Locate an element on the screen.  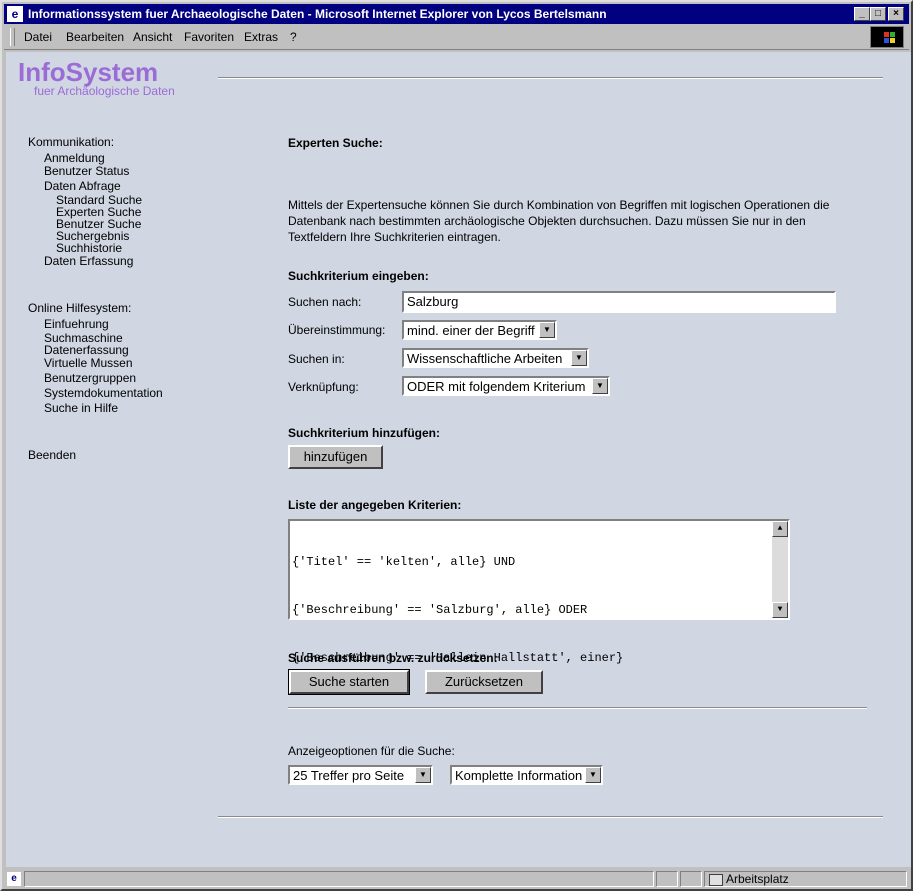
sidebar-item-suche-in-hilfe: Suche in Hilfe is located at coordinates (81, 408).